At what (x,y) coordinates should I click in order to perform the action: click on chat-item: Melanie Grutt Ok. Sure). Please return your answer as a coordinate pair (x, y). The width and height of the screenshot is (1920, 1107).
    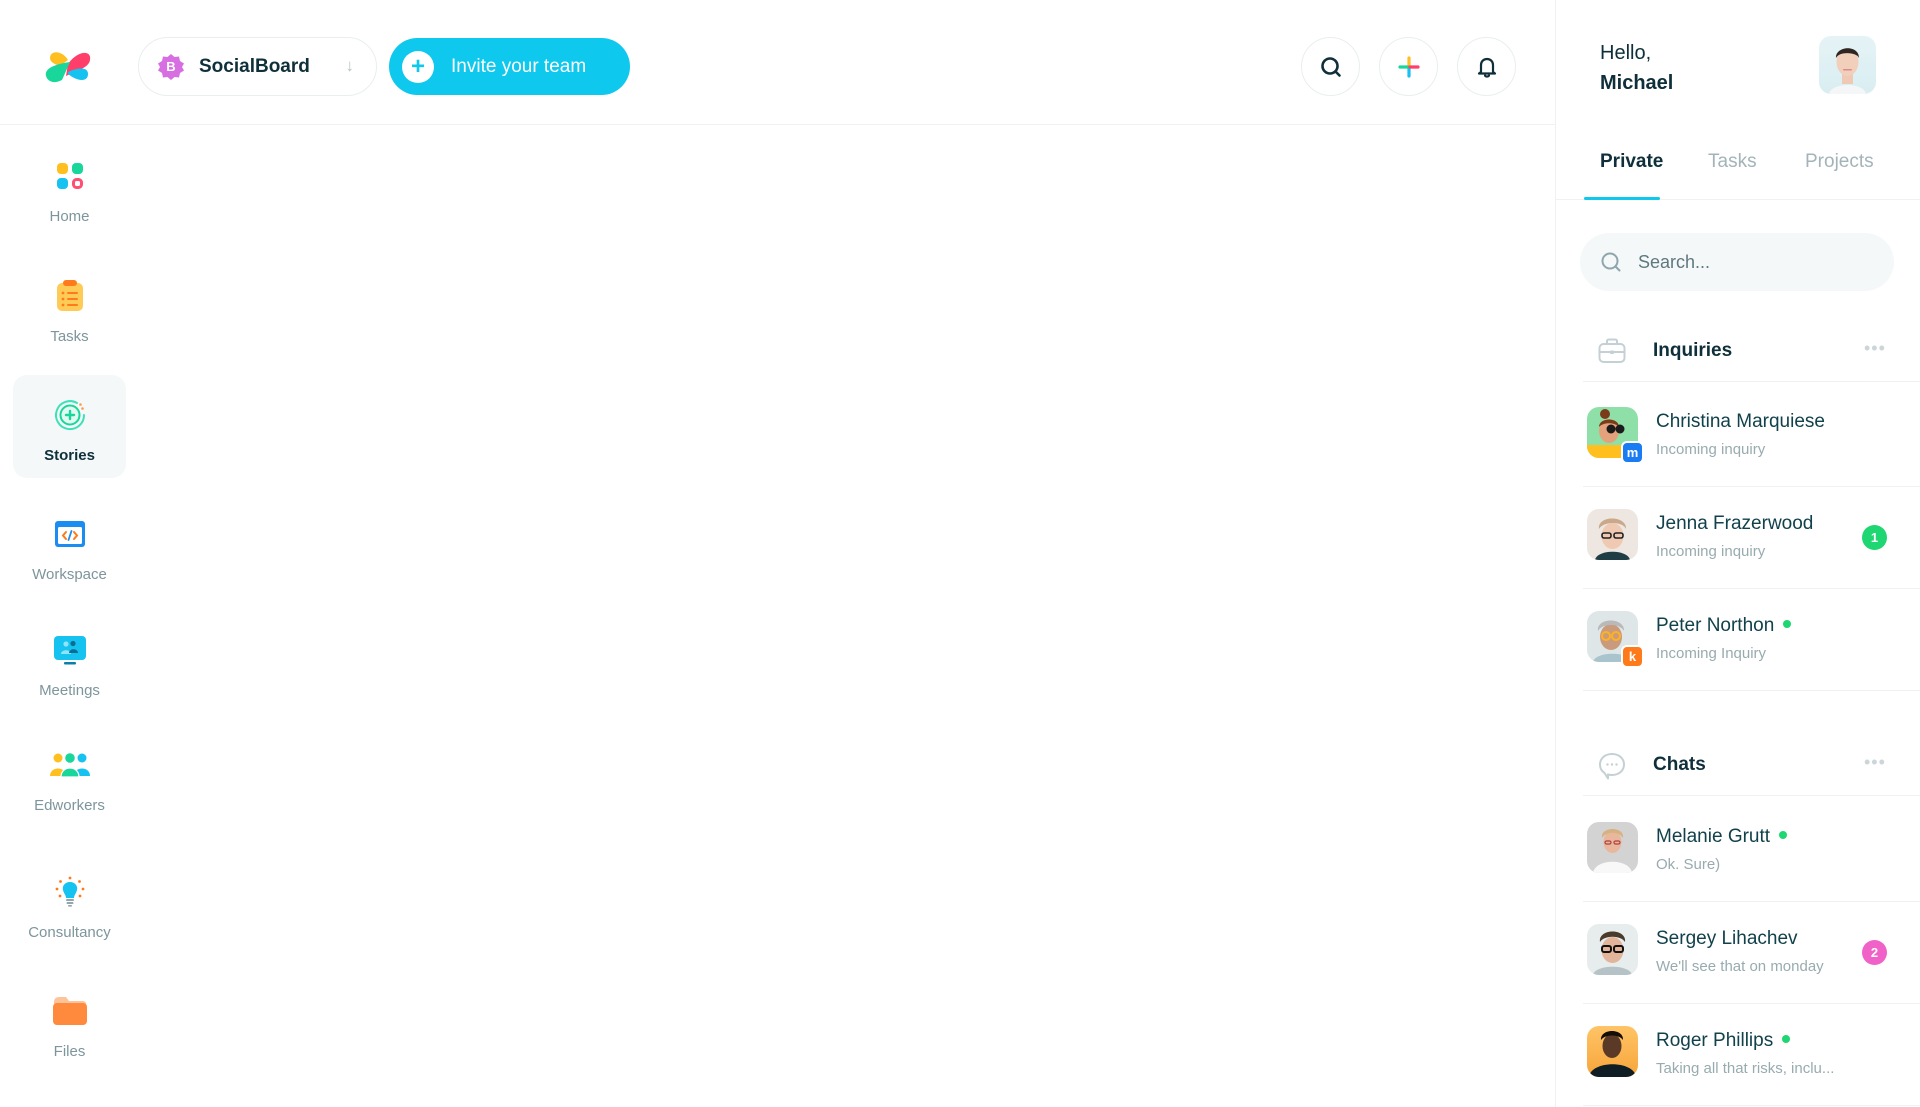
    Looking at the image, I should click on (1738, 851).